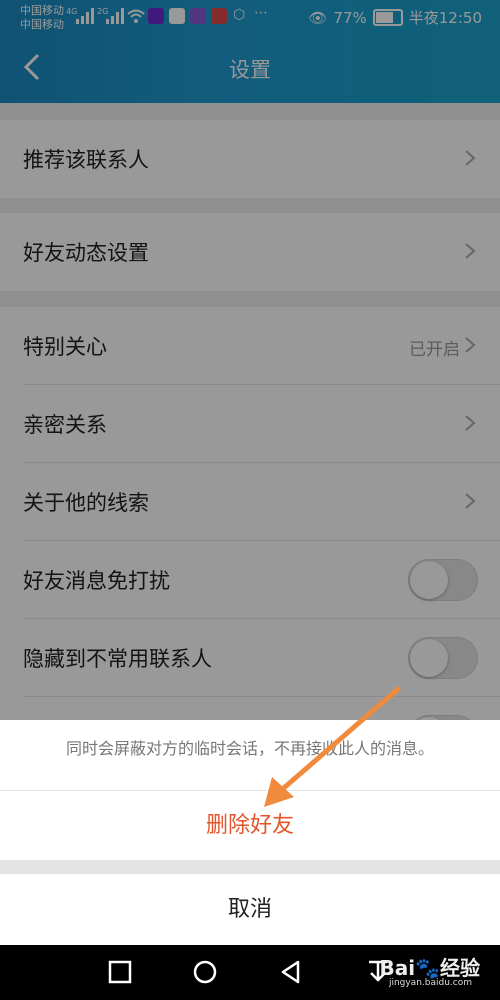  I want to click on annotation-arrow-icon, so click(332, 746).